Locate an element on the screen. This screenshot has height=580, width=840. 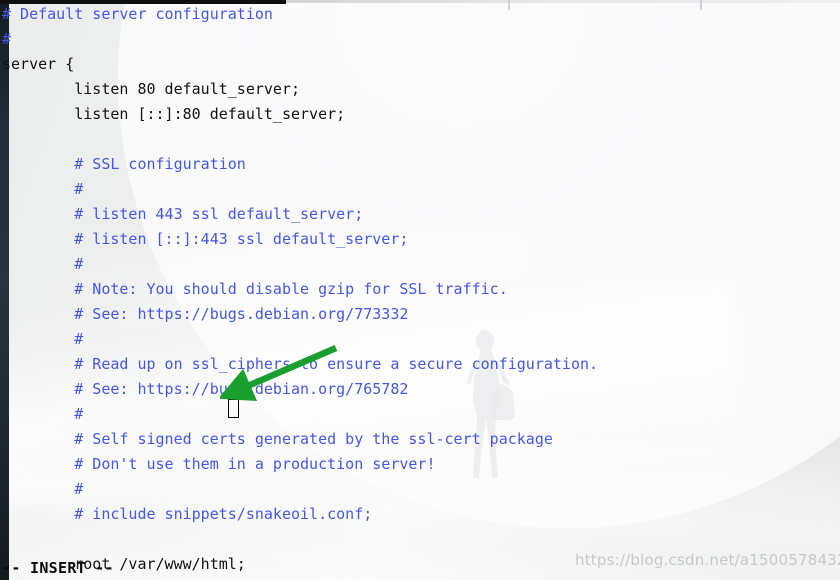
code-line: # Default server configuration is located at coordinates (137, 14).